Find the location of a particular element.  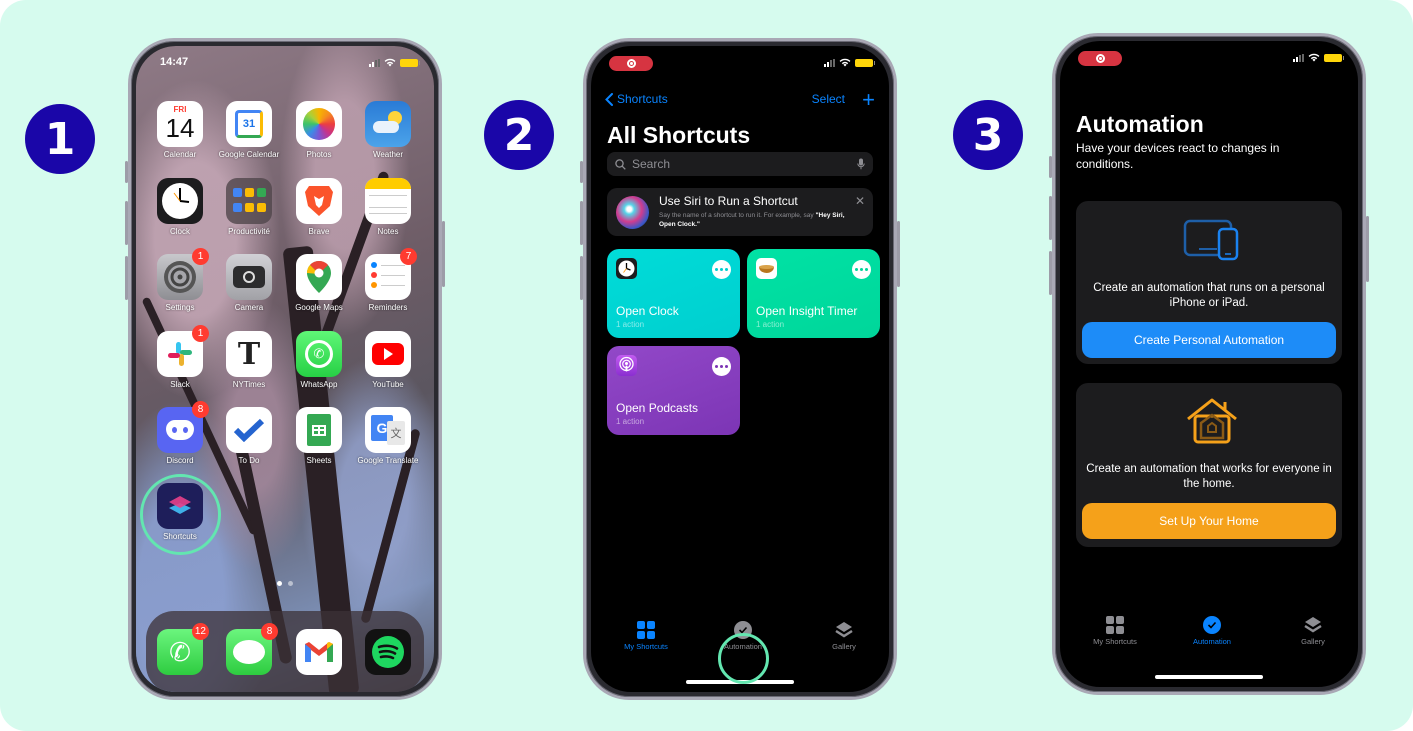

step-badge-2: 2 is located at coordinates (519, 135).